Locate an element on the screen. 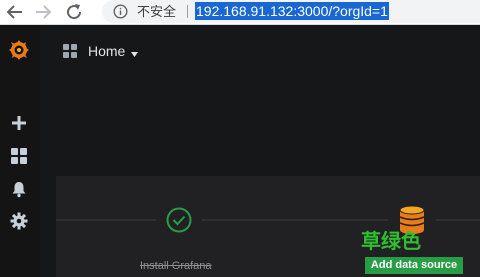 This screenshot has height=277, width=480. check-circle-icon is located at coordinates (179, 220).